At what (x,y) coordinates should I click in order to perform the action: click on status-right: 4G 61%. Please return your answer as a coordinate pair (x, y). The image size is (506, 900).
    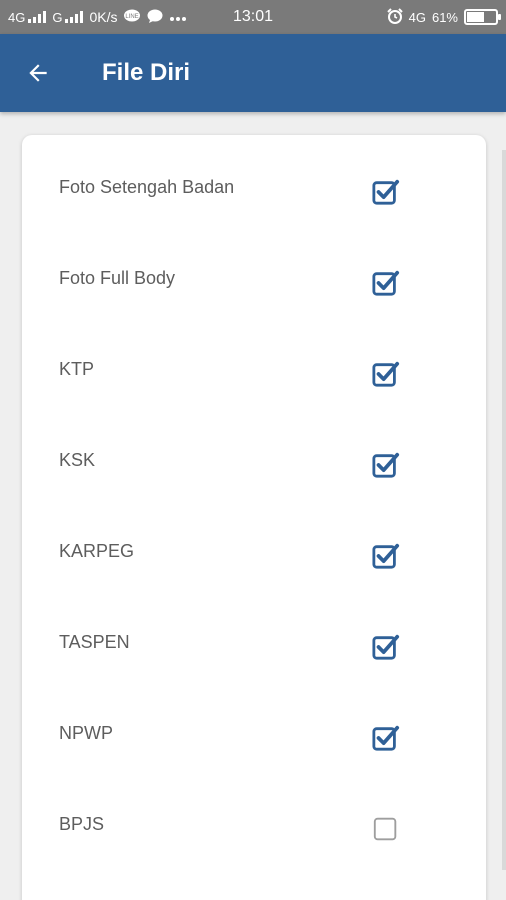
    Looking at the image, I should click on (443, 17).